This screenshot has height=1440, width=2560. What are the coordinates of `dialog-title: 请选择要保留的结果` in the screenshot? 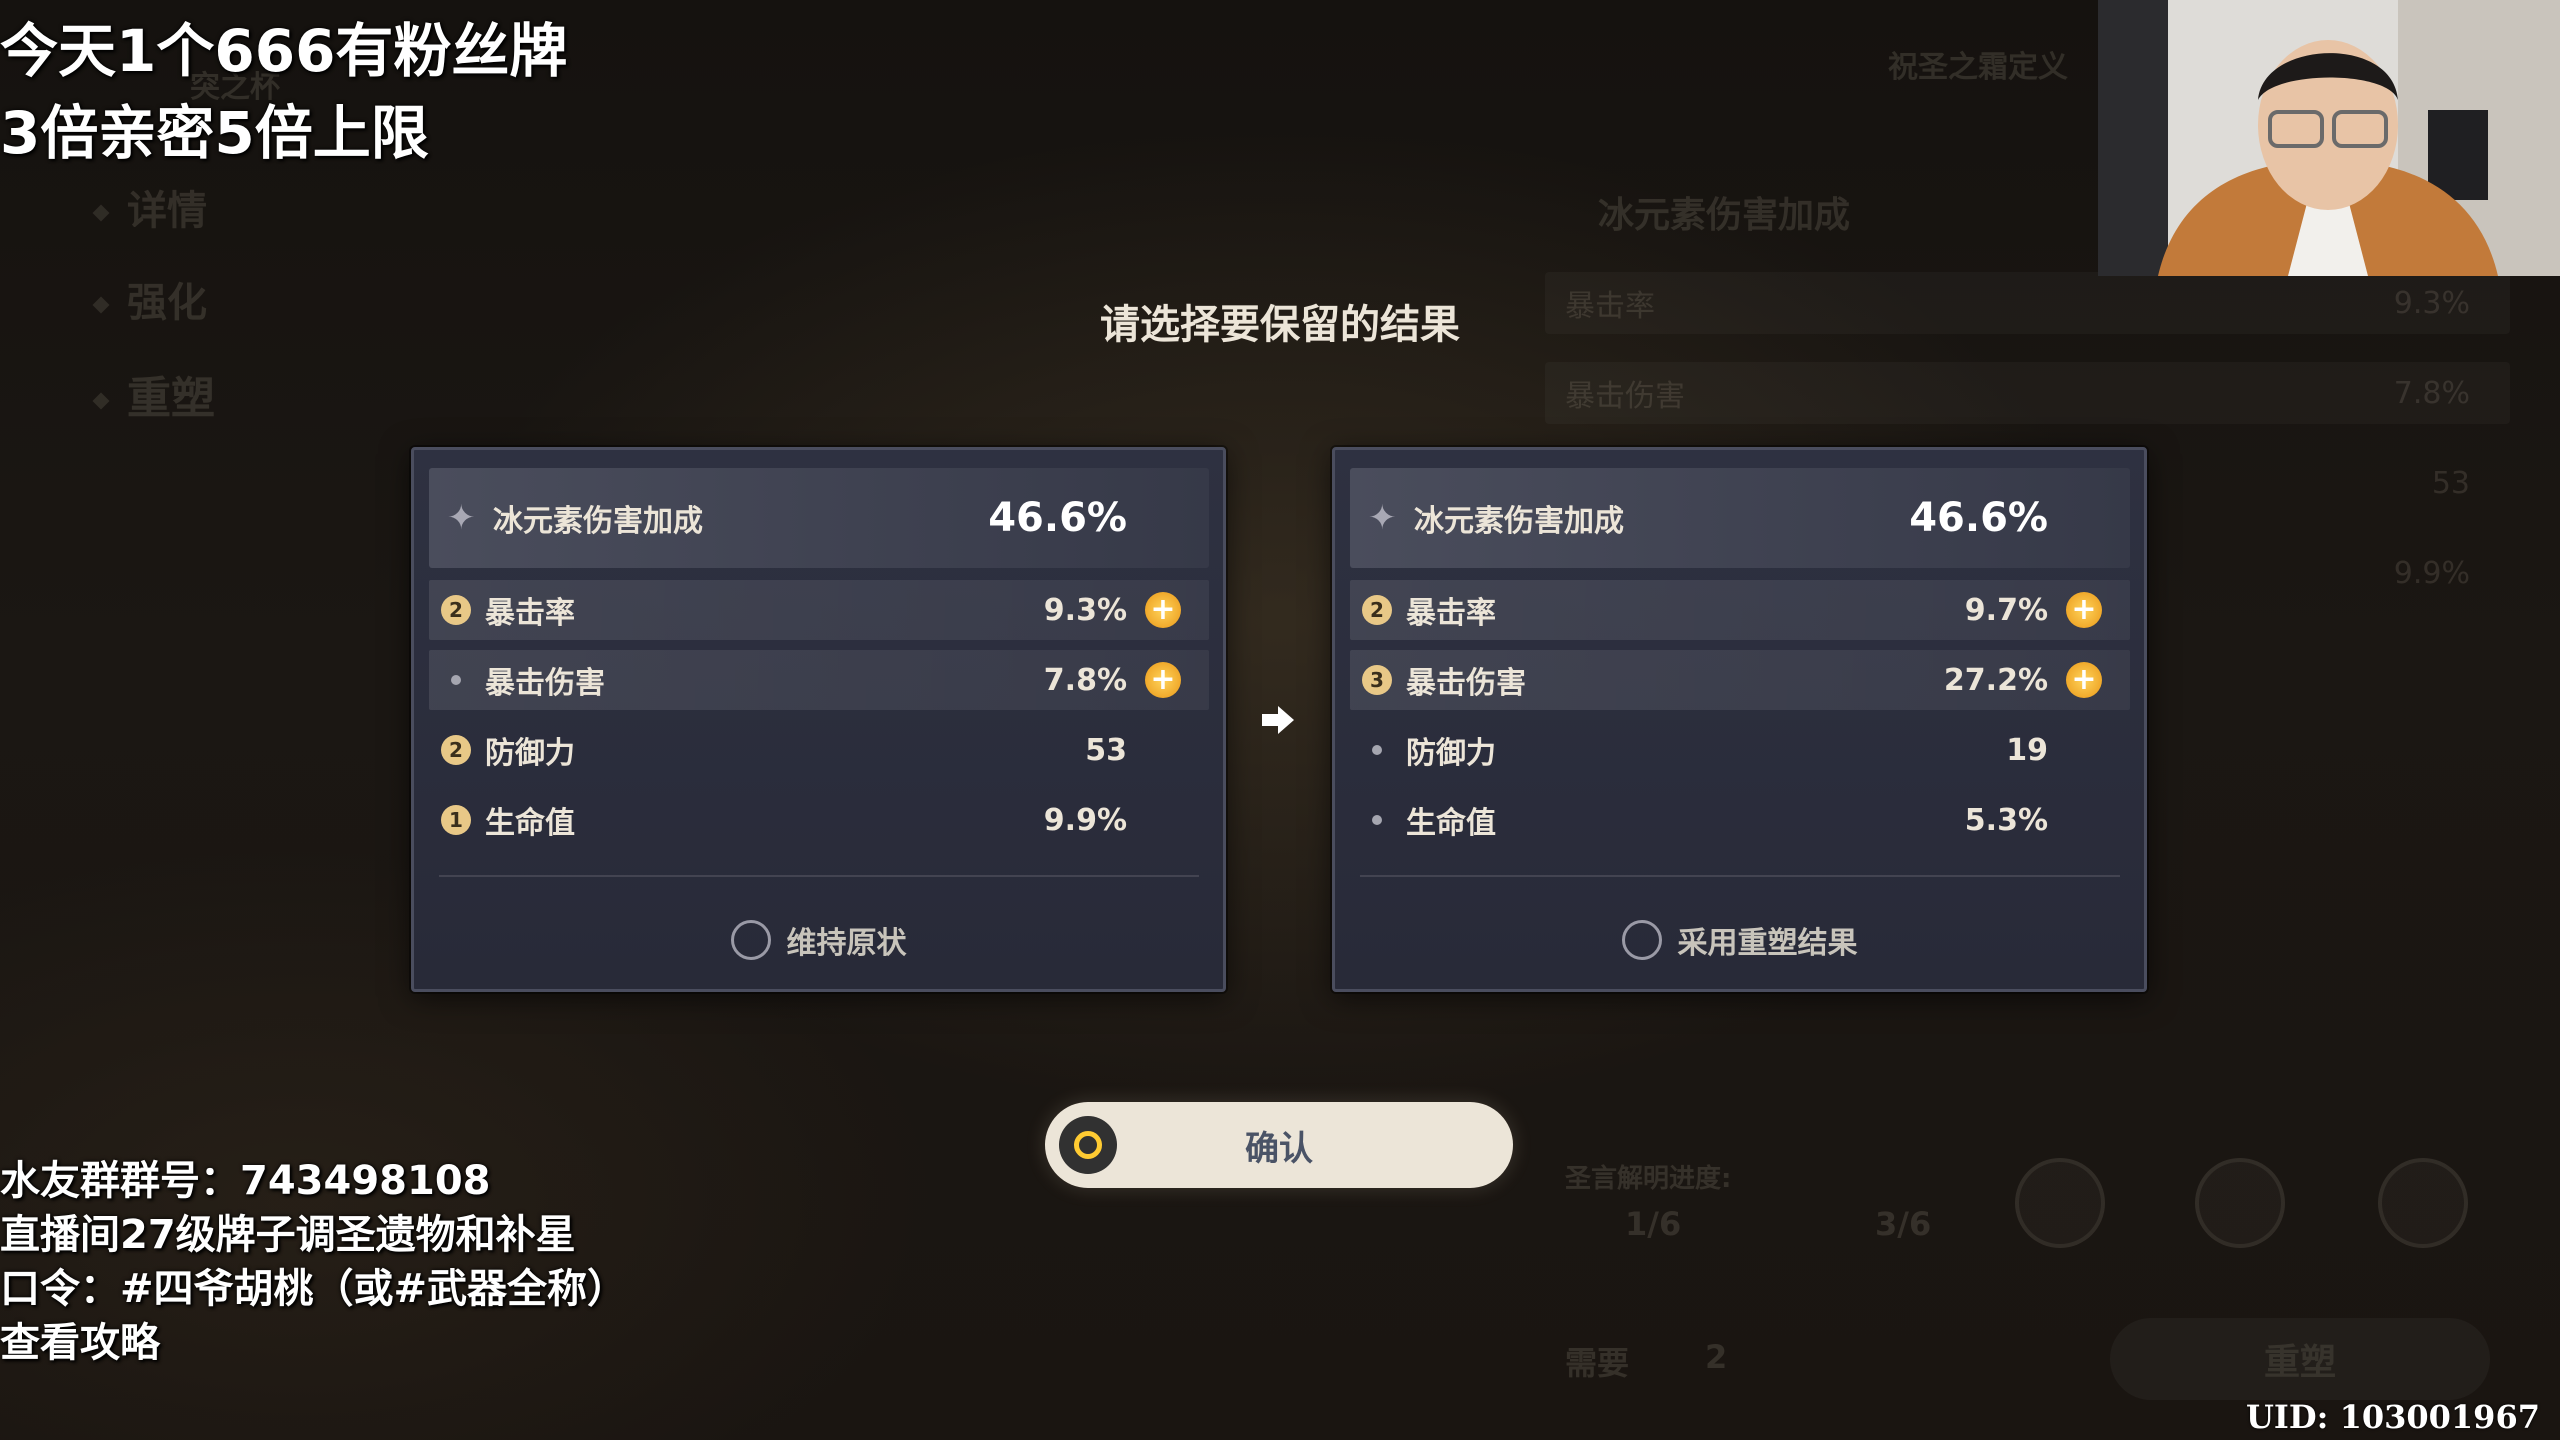 It's located at (1280, 325).